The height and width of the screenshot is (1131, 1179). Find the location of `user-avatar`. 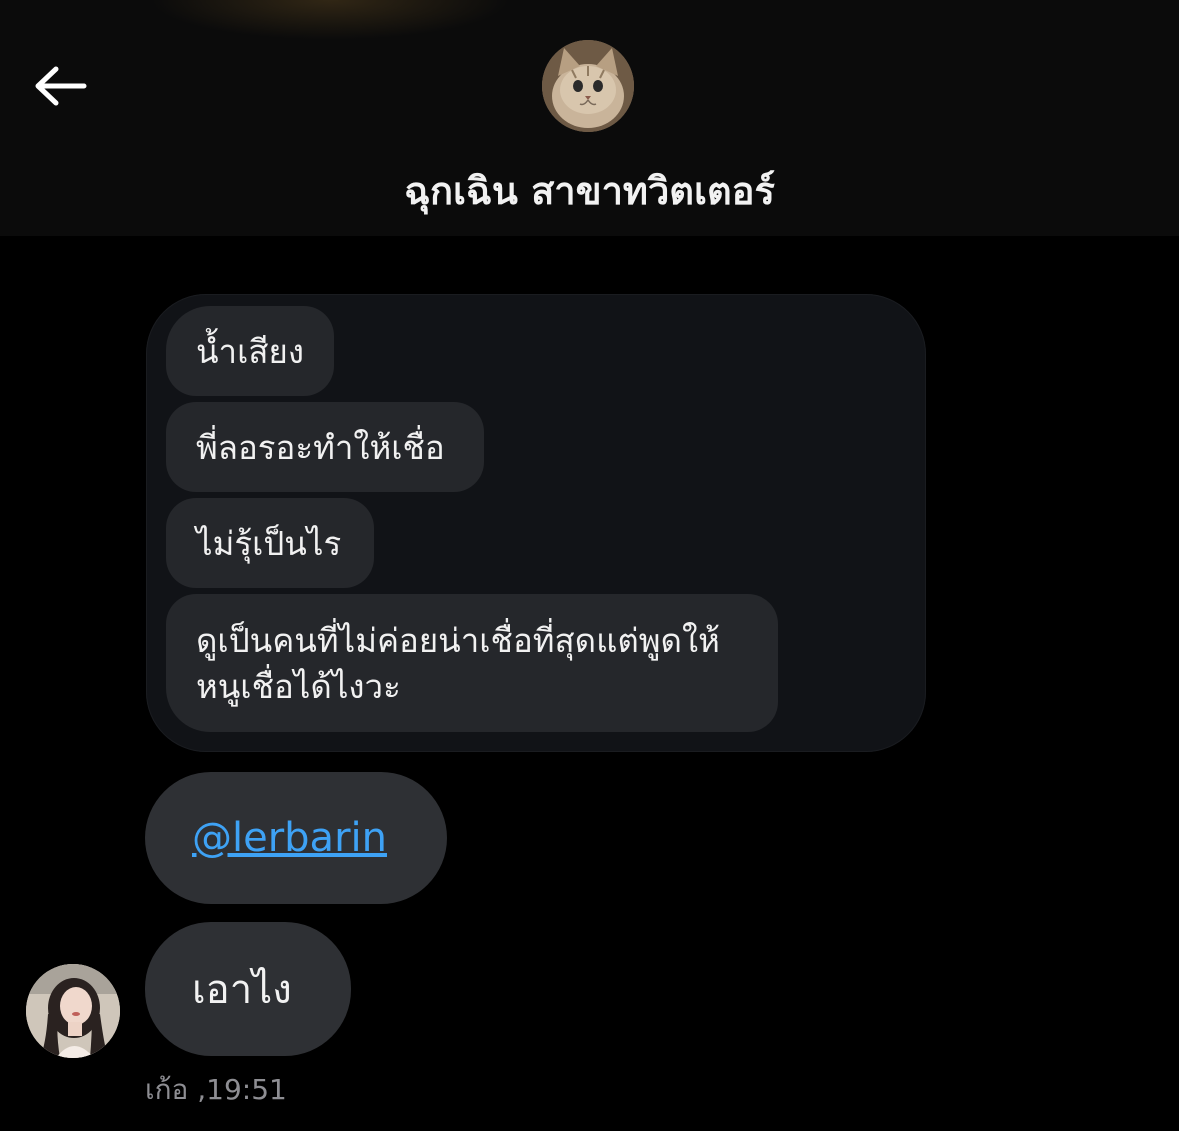

user-avatar is located at coordinates (73, 1011).